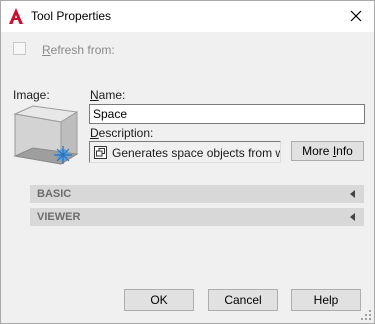 The width and height of the screenshot is (375, 324). I want to click on section-viewer: VIEWER, so click(197, 217).